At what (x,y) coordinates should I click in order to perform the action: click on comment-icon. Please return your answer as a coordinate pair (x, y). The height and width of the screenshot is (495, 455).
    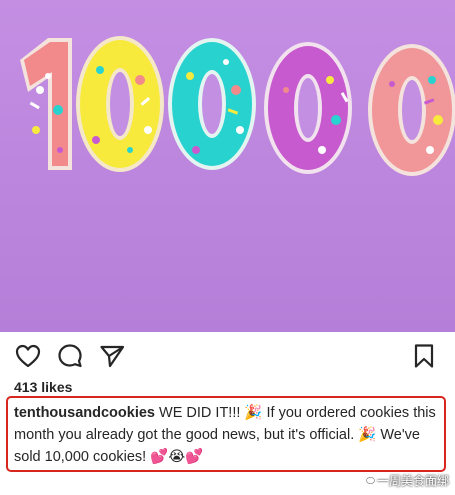
    Looking at the image, I should click on (70, 356).